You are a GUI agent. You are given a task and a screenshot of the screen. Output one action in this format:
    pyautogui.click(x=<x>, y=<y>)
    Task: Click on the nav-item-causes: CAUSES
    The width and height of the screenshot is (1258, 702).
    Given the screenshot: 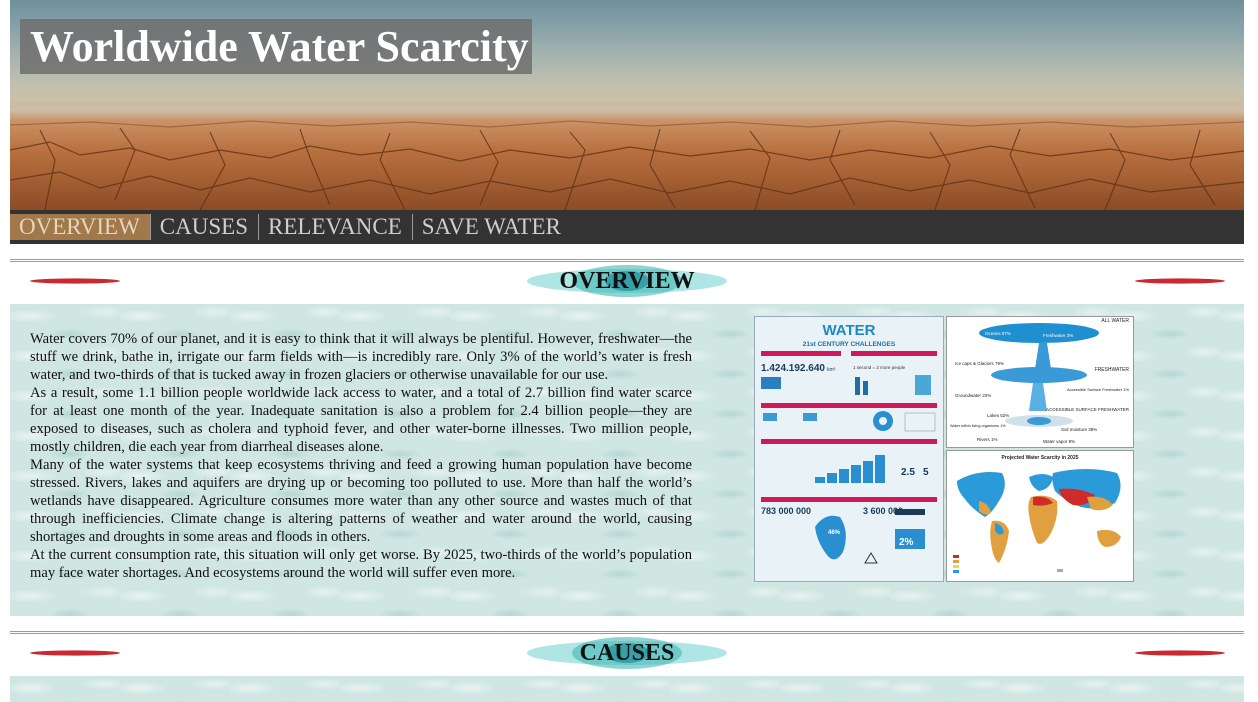 What is the action you would take?
    pyautogui.click(x=205, y=227)
    